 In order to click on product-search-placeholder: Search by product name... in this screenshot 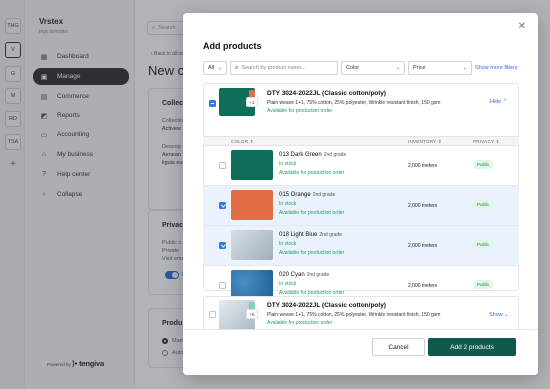, I will do `click(273, 68)`.